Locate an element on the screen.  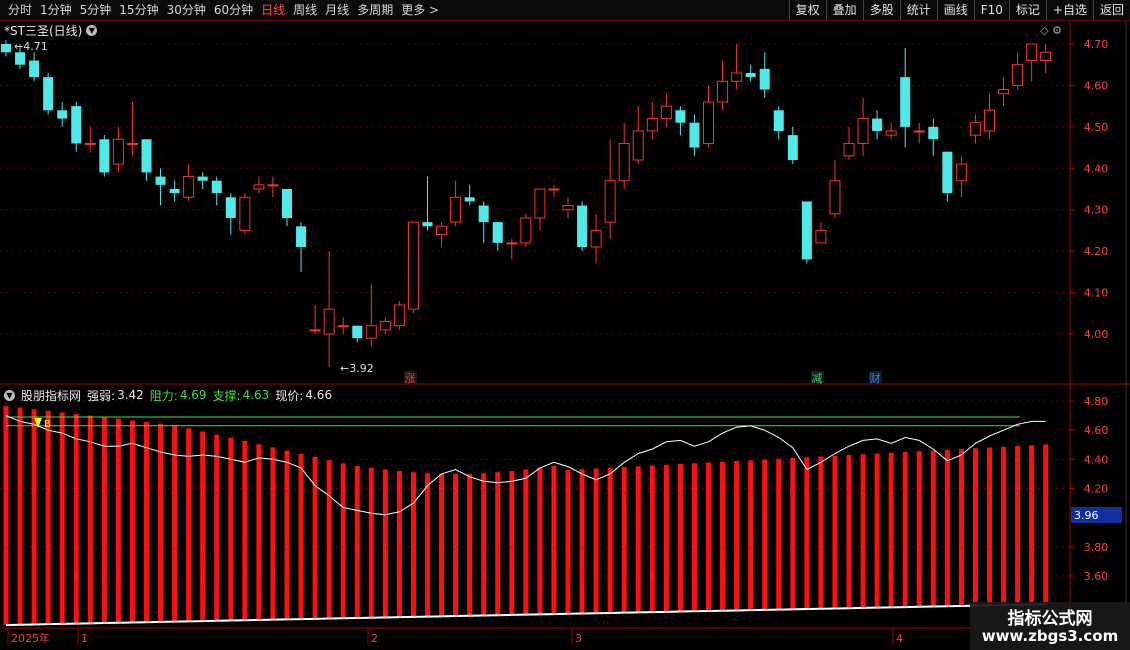
indicator-header: ▼ 股朋指标网 强弱: 3.42 阻力: 4.69 支撑: 4.63 现价: 4.66 is located at coordinates (168, 395).